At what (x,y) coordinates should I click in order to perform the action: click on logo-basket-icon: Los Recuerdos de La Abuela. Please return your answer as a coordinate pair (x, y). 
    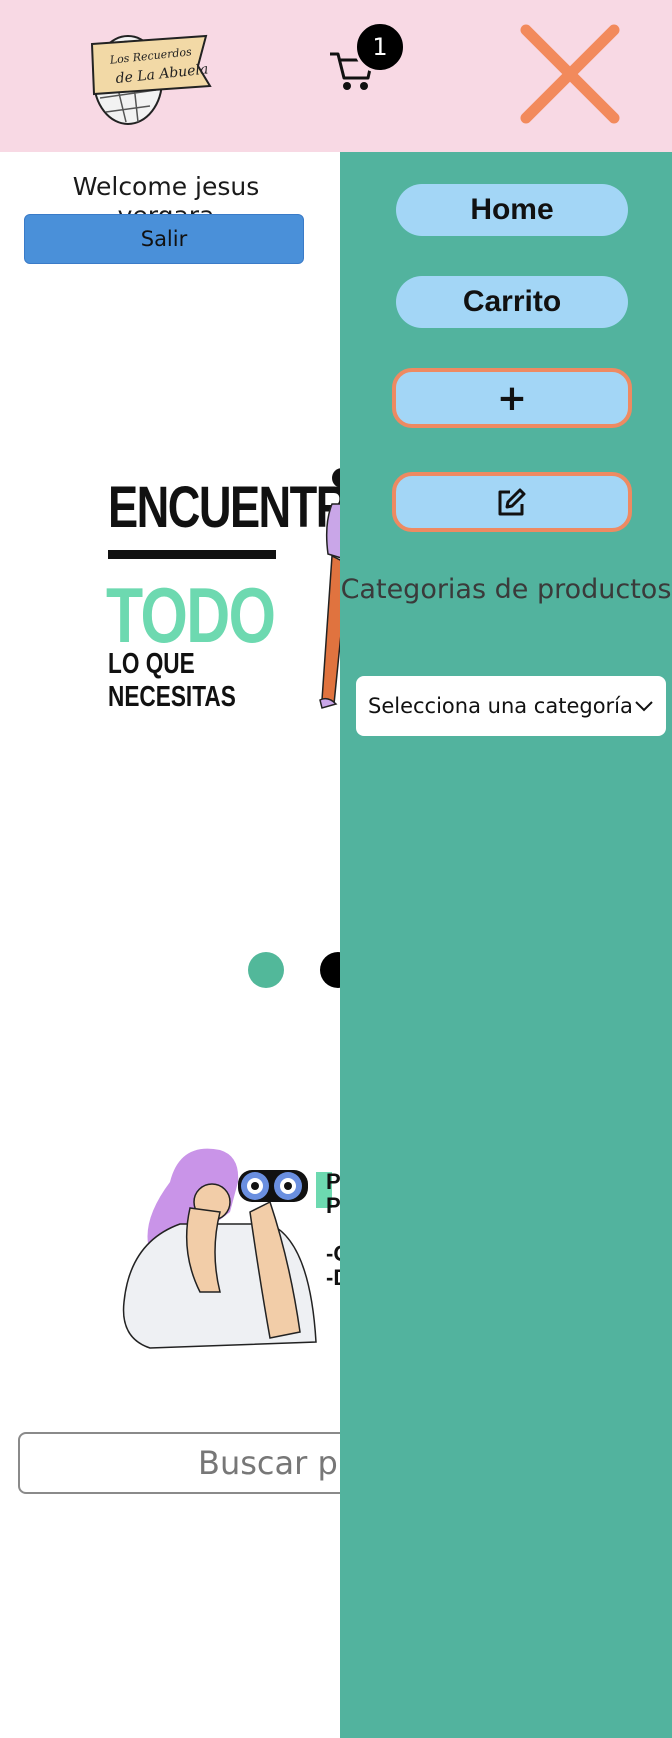
    Looking at the image, I should click on (151, 72).